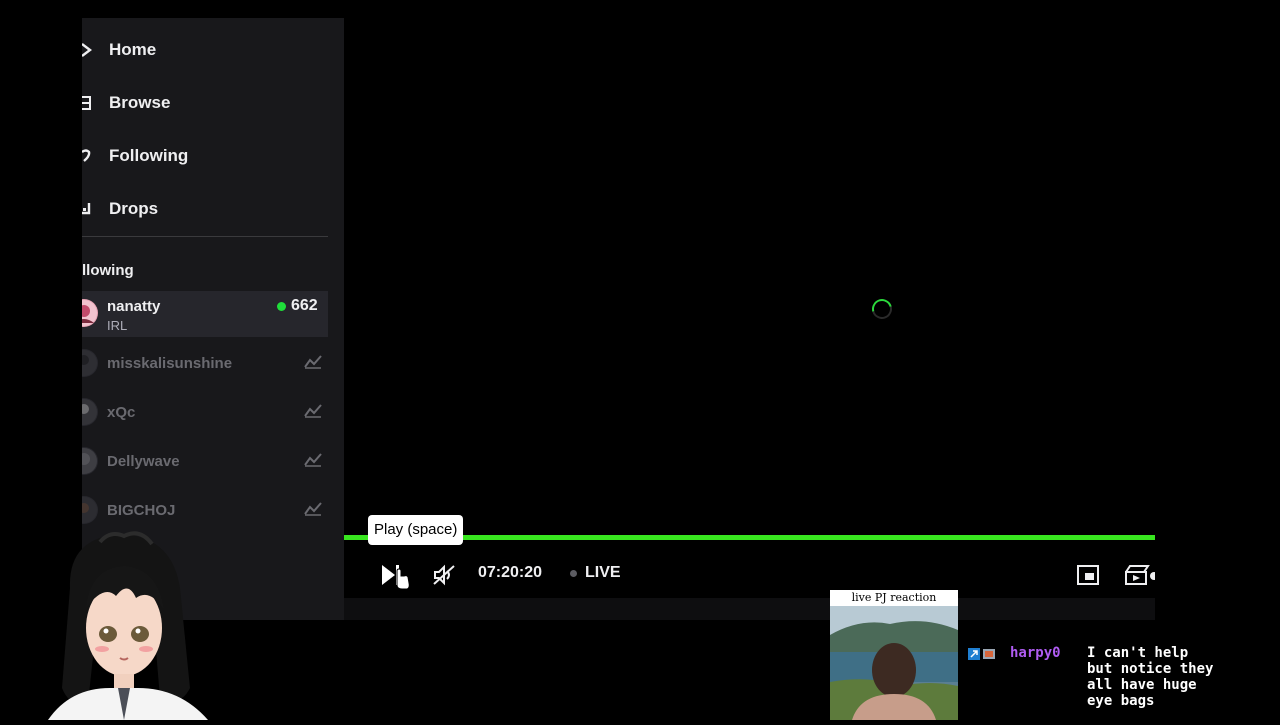  I want to click on clip-icon, so click(1140, 575).